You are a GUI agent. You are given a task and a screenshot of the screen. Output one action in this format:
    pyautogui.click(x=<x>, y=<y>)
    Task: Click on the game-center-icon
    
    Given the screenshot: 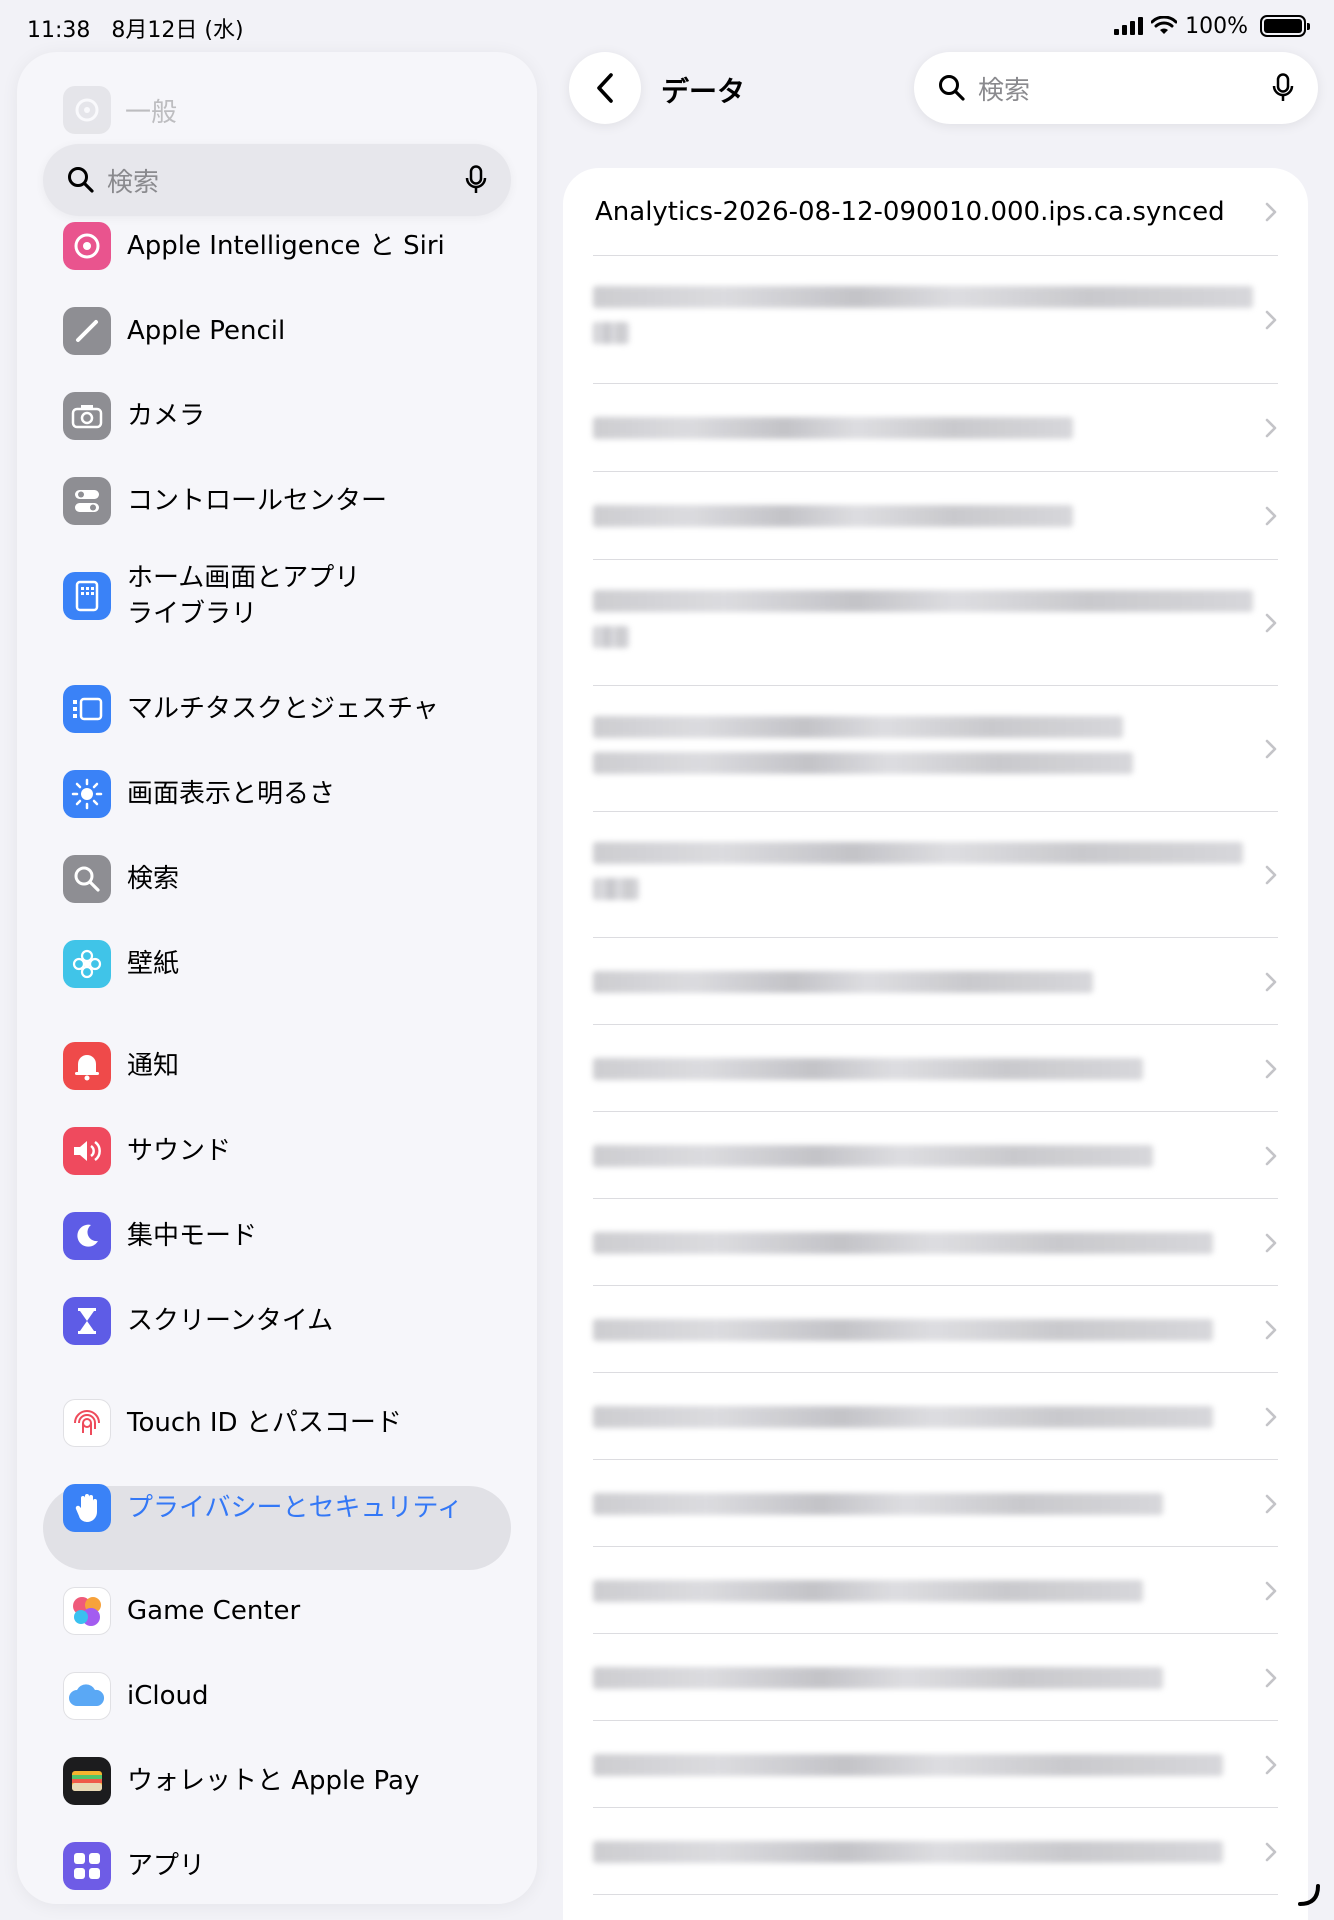 What is the action you would take?
    pyautogui.click(x=87, y=1611)
    